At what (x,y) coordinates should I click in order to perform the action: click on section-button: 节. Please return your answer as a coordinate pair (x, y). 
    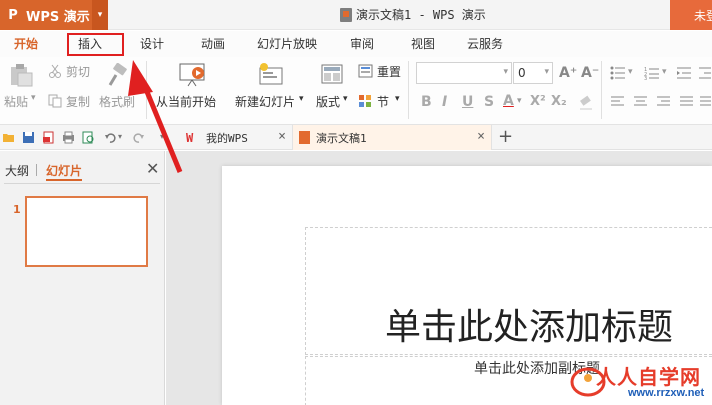
    Looking at the image, I should click on (383, 101).